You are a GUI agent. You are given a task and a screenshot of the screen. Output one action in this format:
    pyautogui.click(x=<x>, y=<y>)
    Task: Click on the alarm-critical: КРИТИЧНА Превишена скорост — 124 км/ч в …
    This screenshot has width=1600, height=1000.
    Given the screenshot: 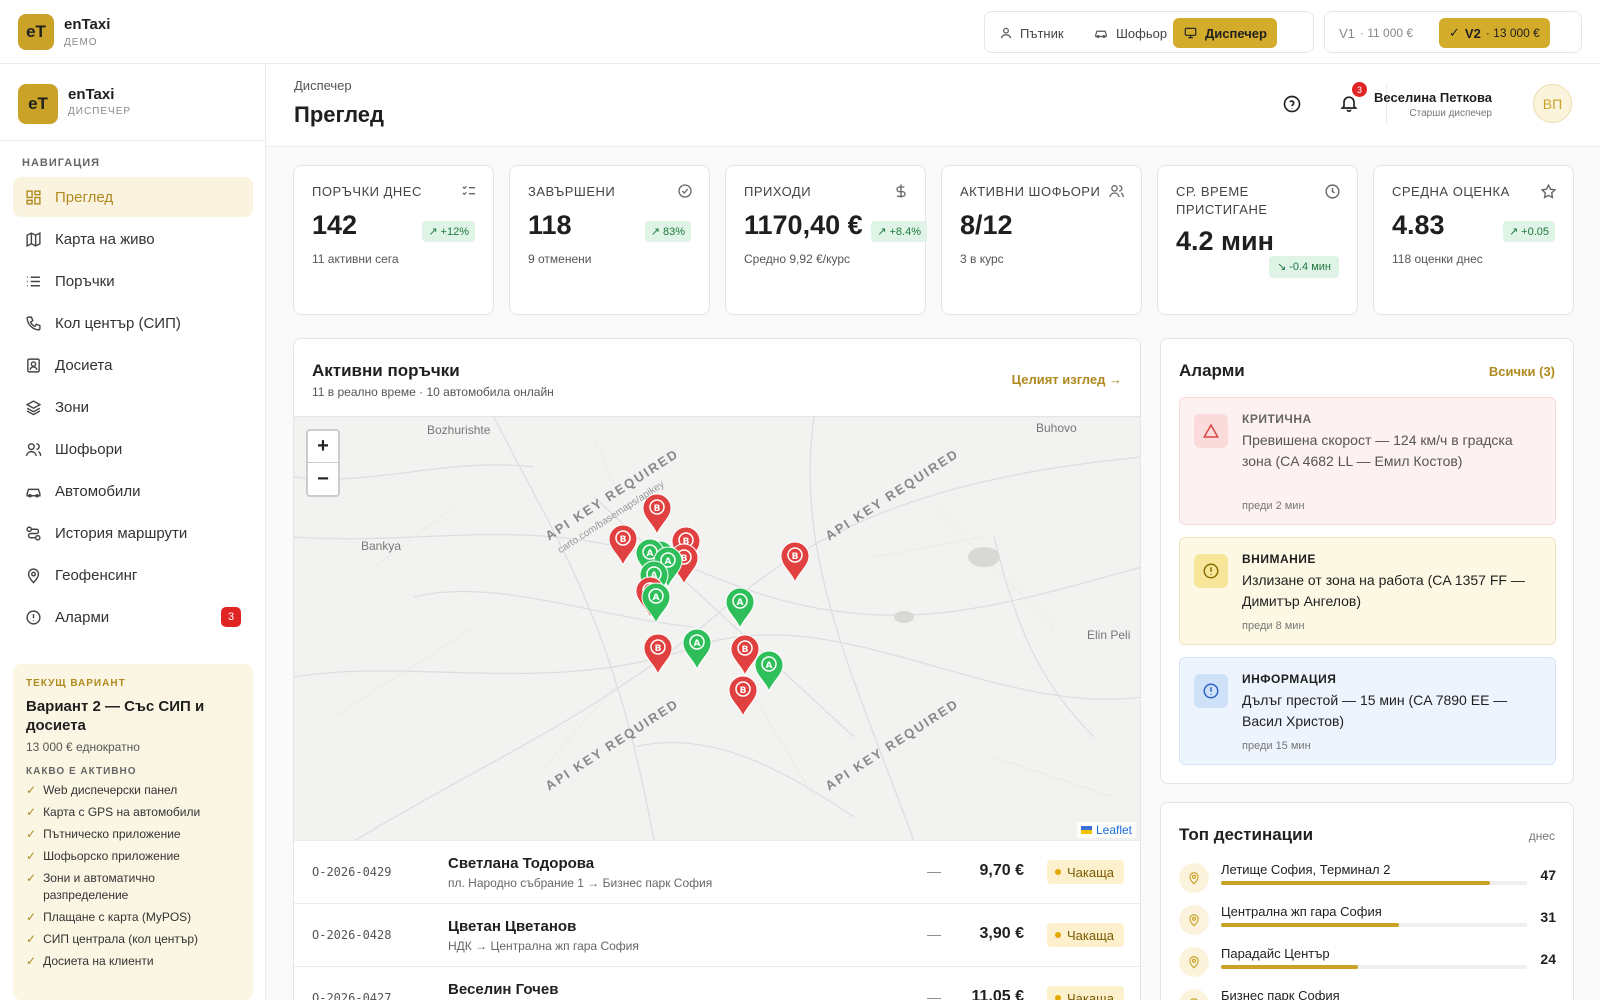 What is the action you would take?
    pyautogui.click(x=1367, y=461)
    